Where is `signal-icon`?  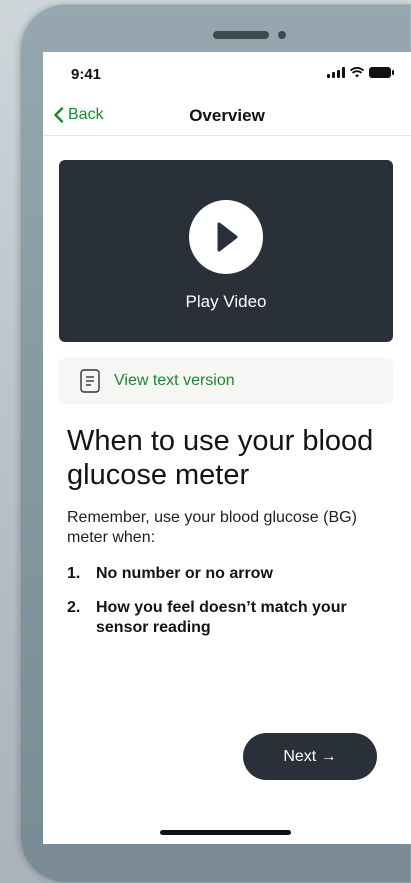 signal-icon is located at coordinates (336, 72).